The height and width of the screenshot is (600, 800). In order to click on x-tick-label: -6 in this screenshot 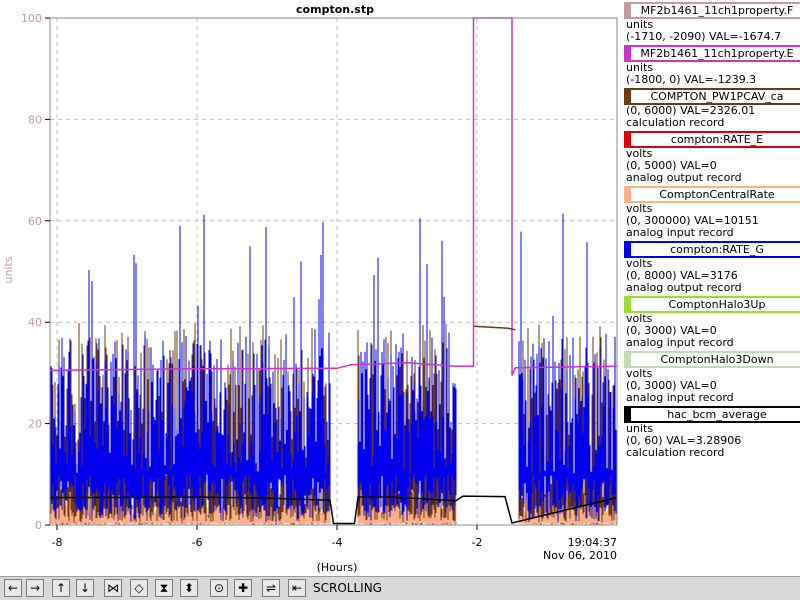, I will do `click(197, 542)`.